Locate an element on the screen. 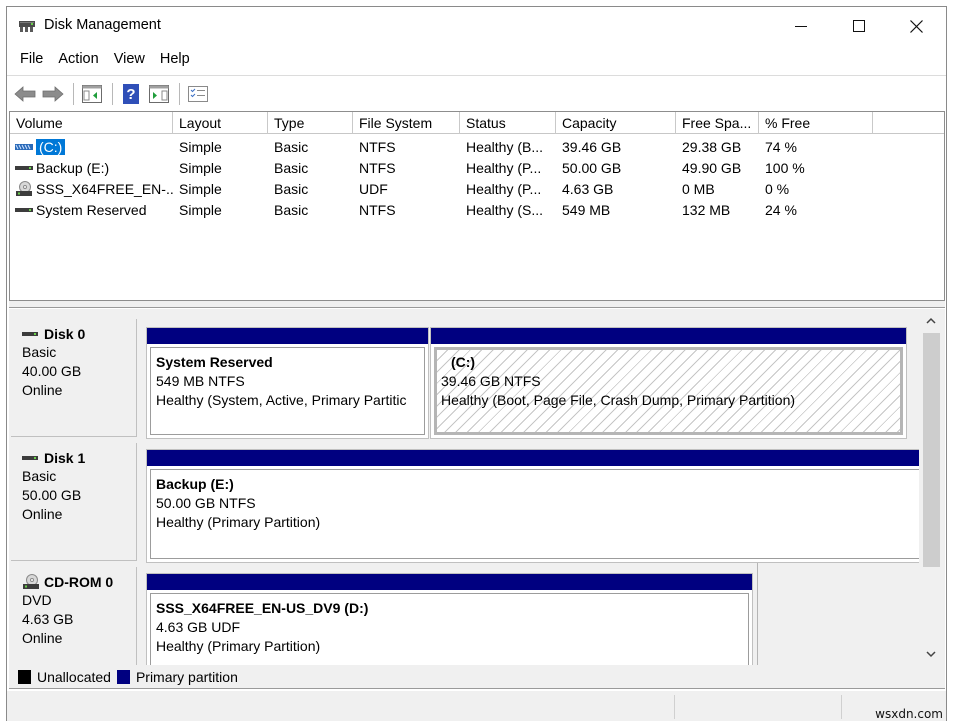 Image resolution: width=953 pixels, height=725 pixels. toolbar: ? is located at coordinates (476, 93).